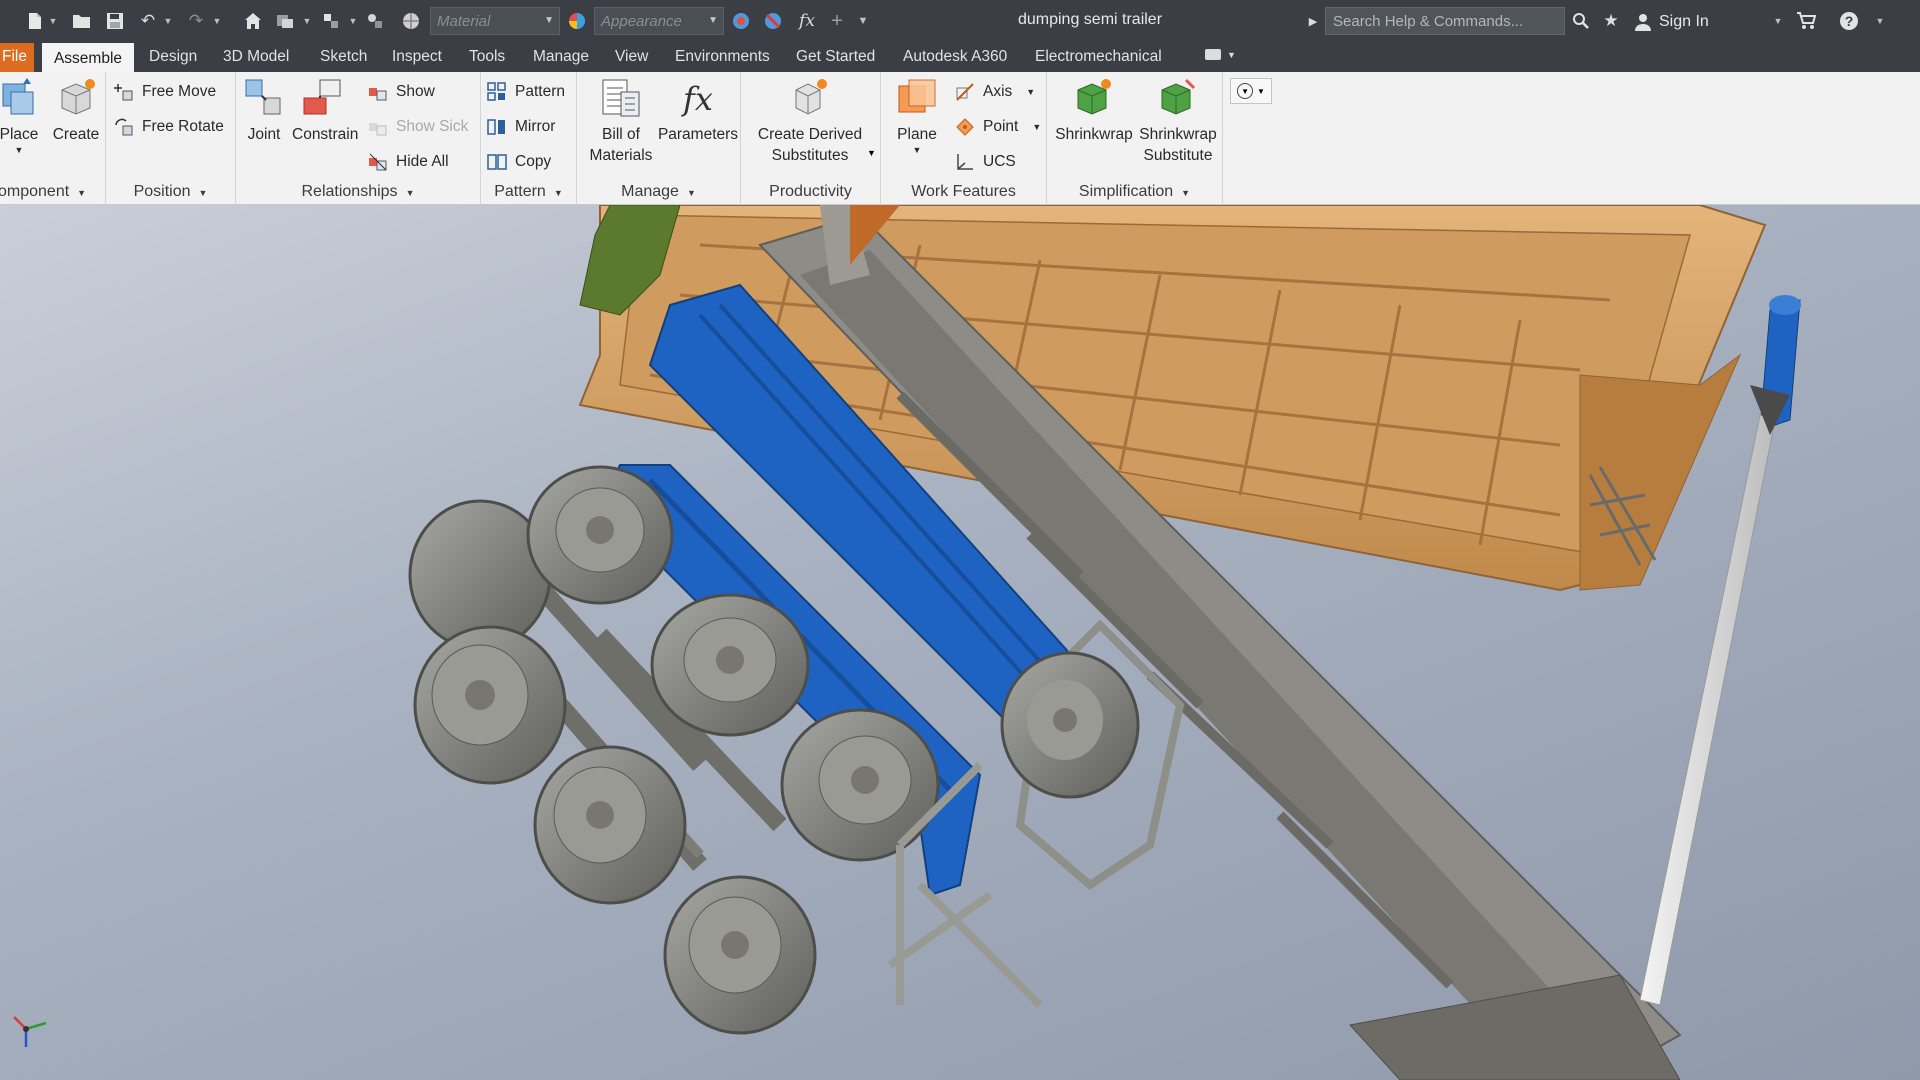 Image resolution: width=1920 pixels, height=1080 pixels. Describe the element at coordinates (1778, 21) in the screenshot. I see `sign-in-dropdown-icon: ▼` at that location.